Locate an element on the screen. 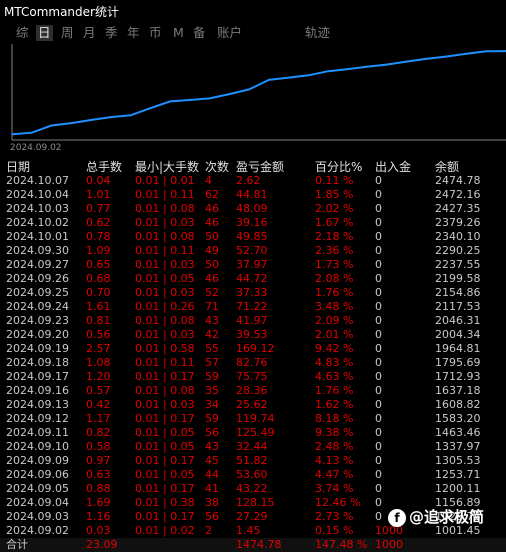 This screenshot has height=552, width=506. row-date: 2024.09.27 is located at coordinates (37, 264).